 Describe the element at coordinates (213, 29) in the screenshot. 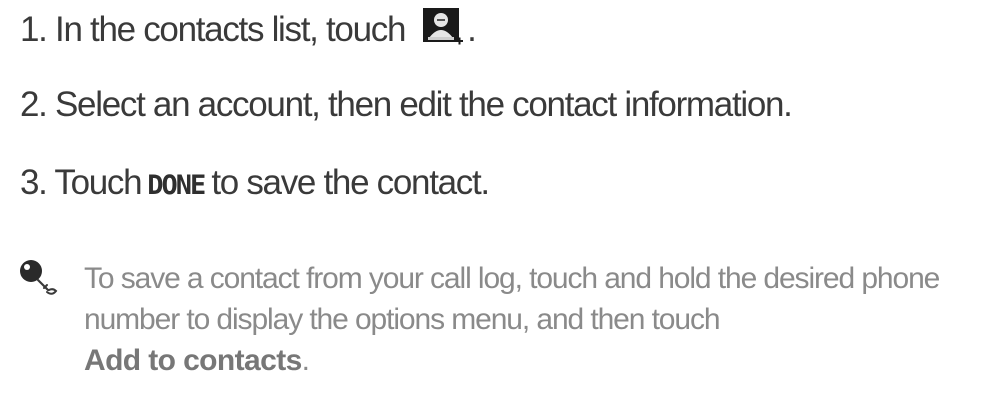

I see `step-1-text: 1. In the contacts list, touch` at that location.